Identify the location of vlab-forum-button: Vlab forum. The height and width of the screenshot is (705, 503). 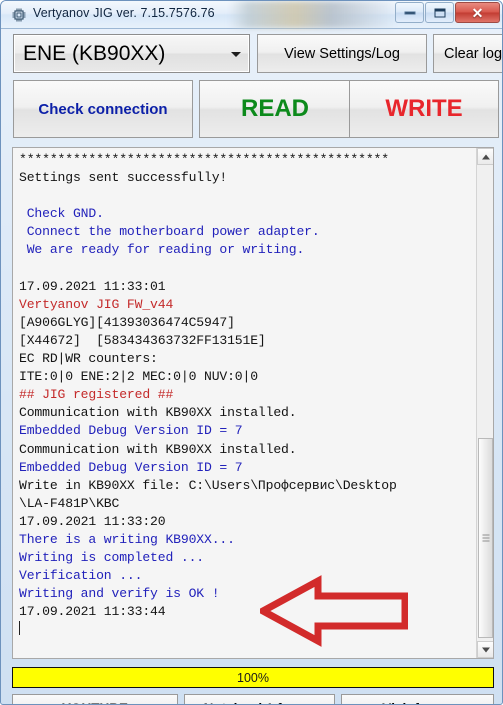
(417, 699).